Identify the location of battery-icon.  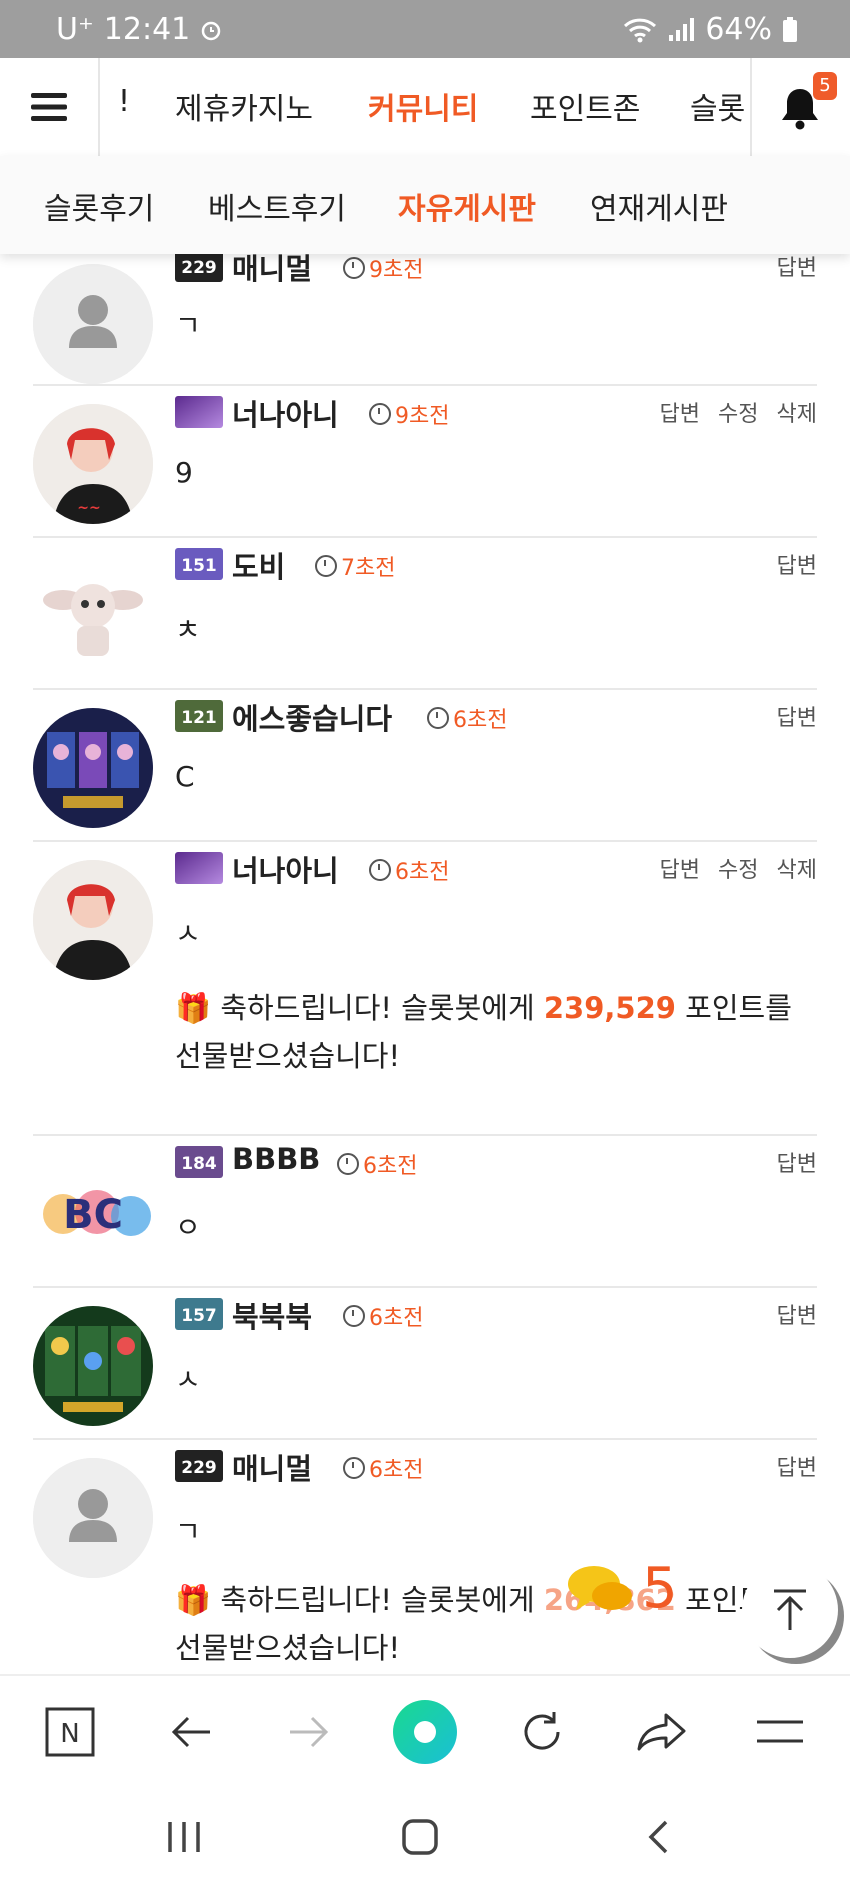
(790, 29).